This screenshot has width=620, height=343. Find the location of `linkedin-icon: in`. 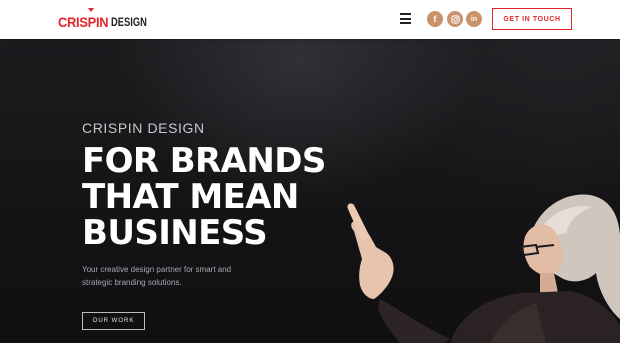

linkedin-icon: in is located at coordinates (474, 19).